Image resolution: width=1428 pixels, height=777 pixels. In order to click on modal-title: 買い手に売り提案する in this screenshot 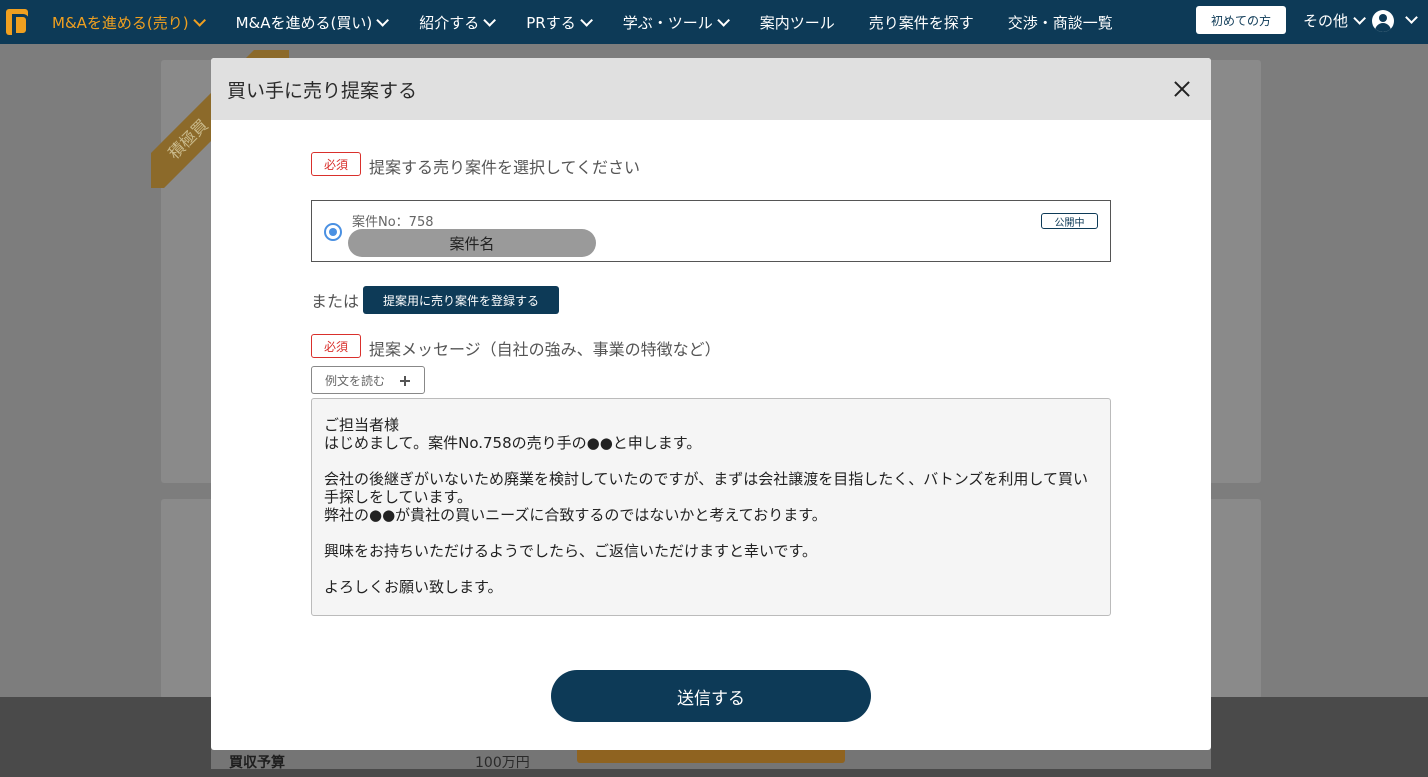, I will do `click(322, 90)`.